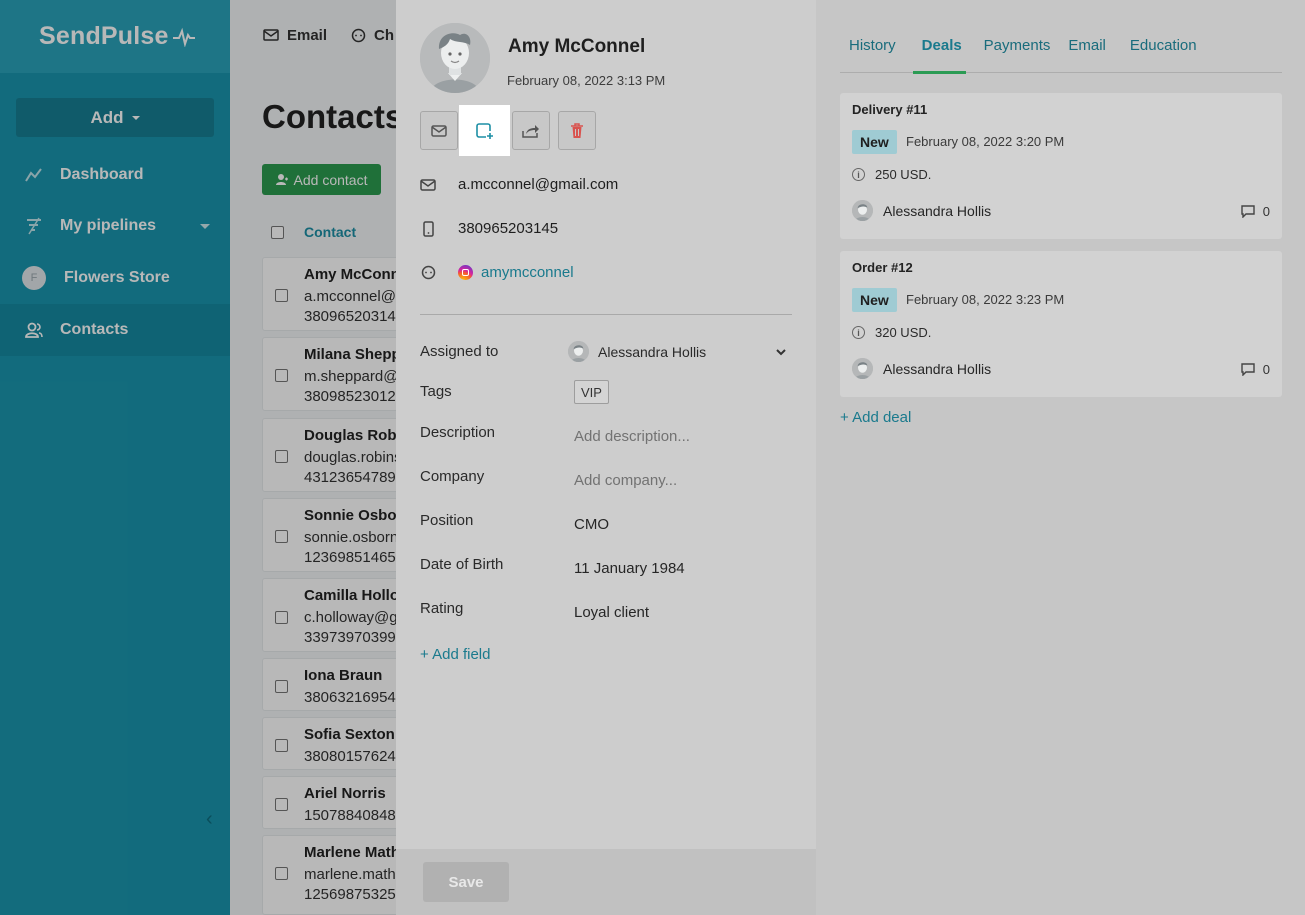  What do you see at coordinates (527, 272) in the screenshot?
I see `instagram-handle: amymcconnel` at bounding box center [527, 272].